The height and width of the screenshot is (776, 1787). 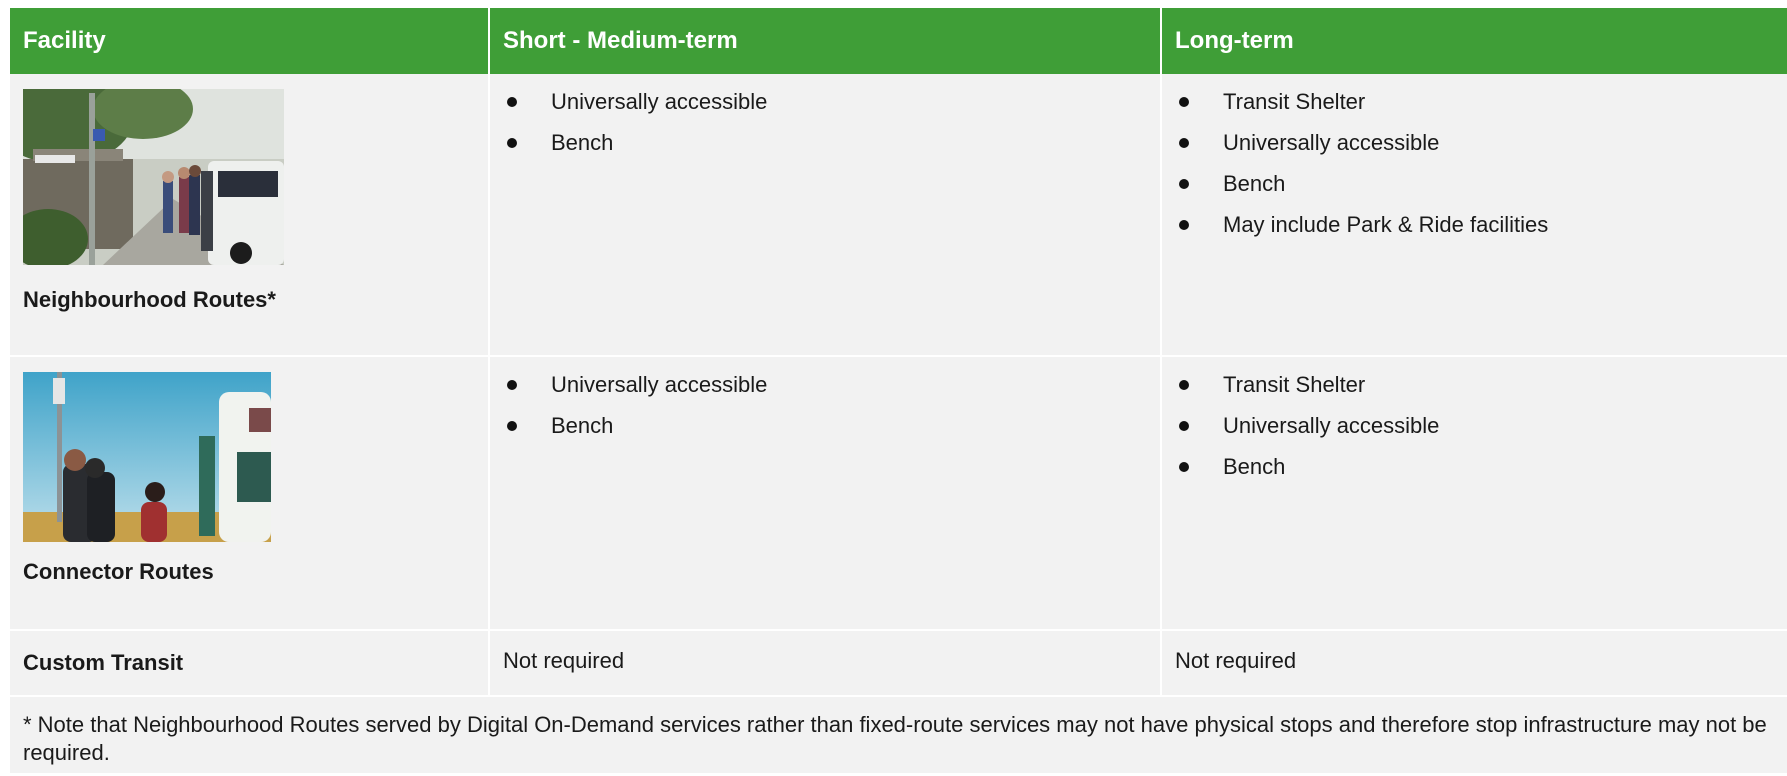 I want to click on long-term-value: Not required, so click(x=1236, y=660).